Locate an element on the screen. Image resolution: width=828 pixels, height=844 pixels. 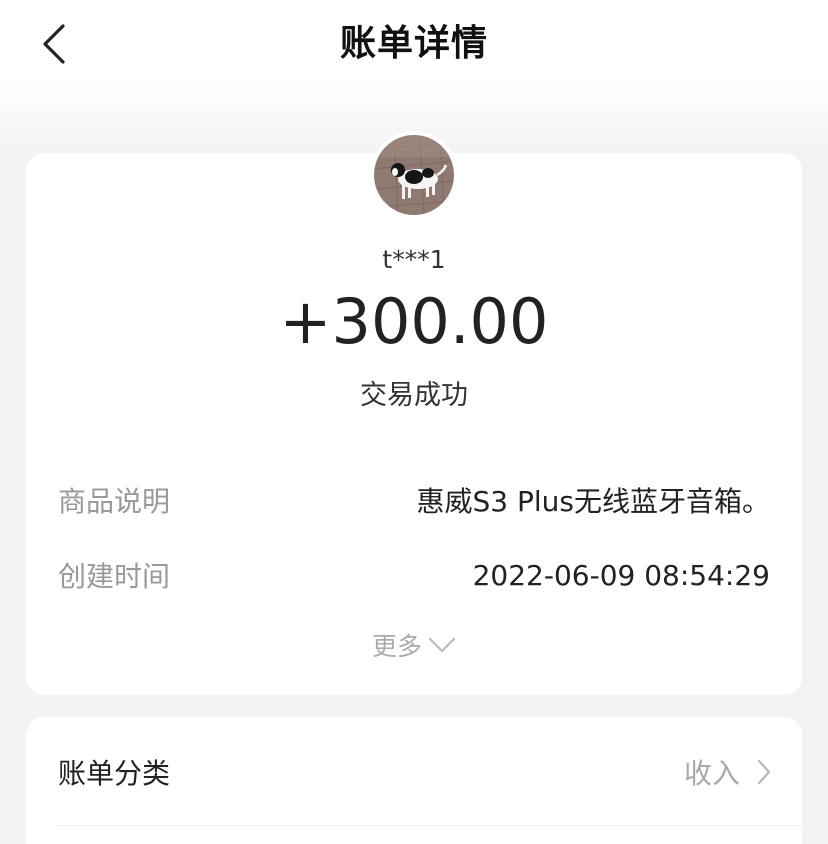
navigation-bar: 账单详情 is located at coordinates (414, 44).